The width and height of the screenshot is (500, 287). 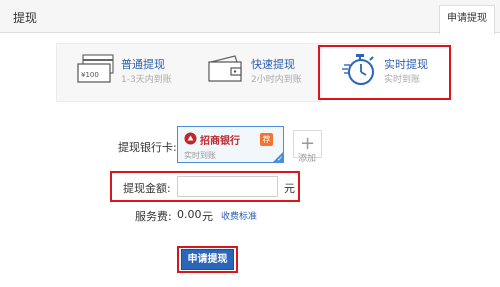 What do you see at coordinates (266, 139) in the screenshot?
I see `recommend-tag: 荐` at bounding box center [266, 139].